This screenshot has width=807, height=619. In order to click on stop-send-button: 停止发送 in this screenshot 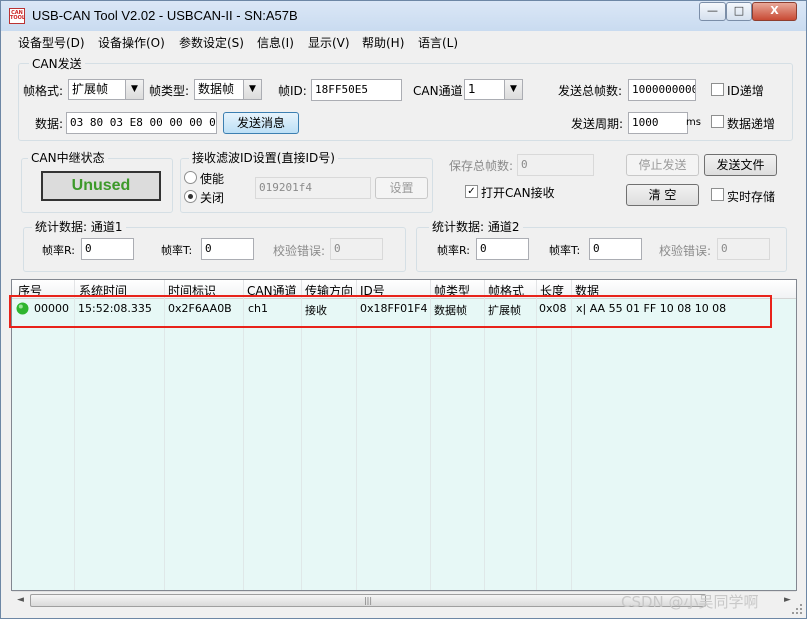, I will do `click(662, 165)`.